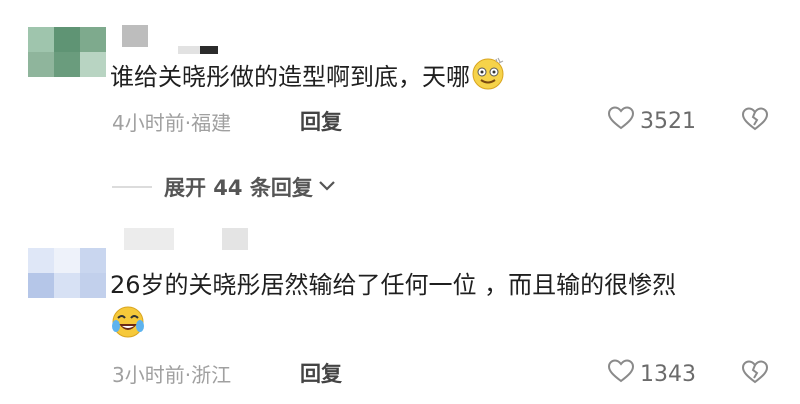 This screenshot has width=800, height=404. I want to click on like-count: 3521, so click(668, 121).